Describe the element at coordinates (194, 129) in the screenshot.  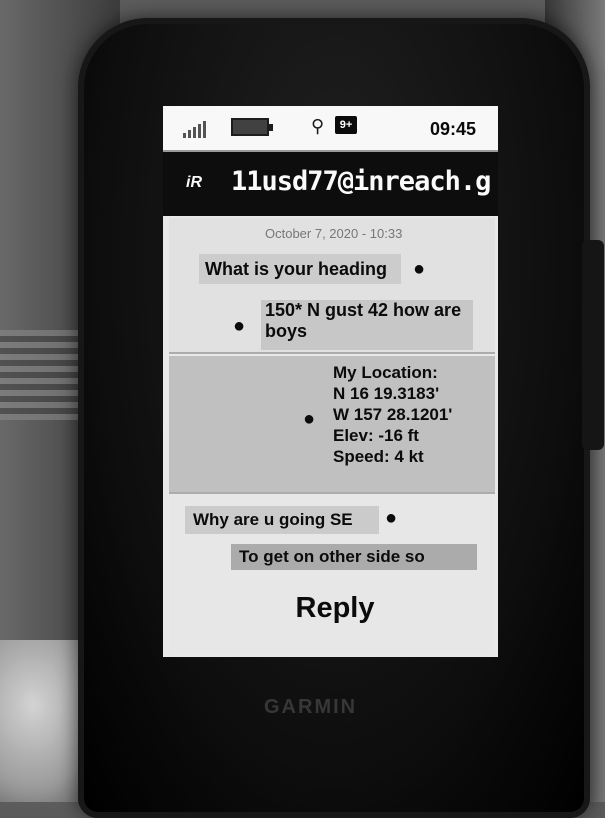
I see `signal-bars-icon` at that location.